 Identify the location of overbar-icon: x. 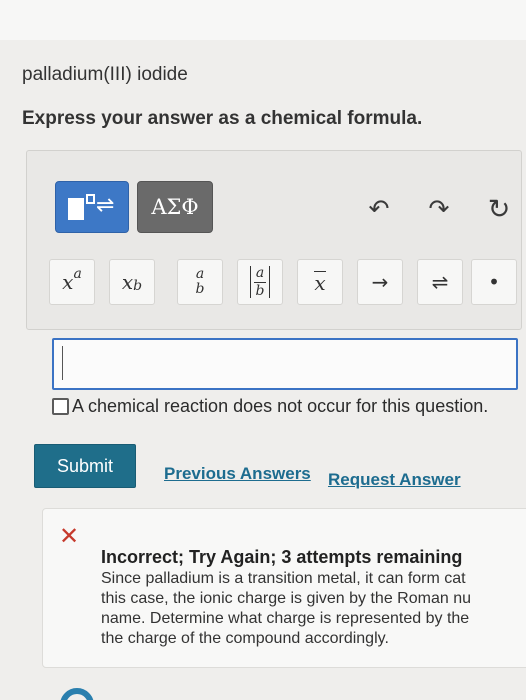
(320, 283).